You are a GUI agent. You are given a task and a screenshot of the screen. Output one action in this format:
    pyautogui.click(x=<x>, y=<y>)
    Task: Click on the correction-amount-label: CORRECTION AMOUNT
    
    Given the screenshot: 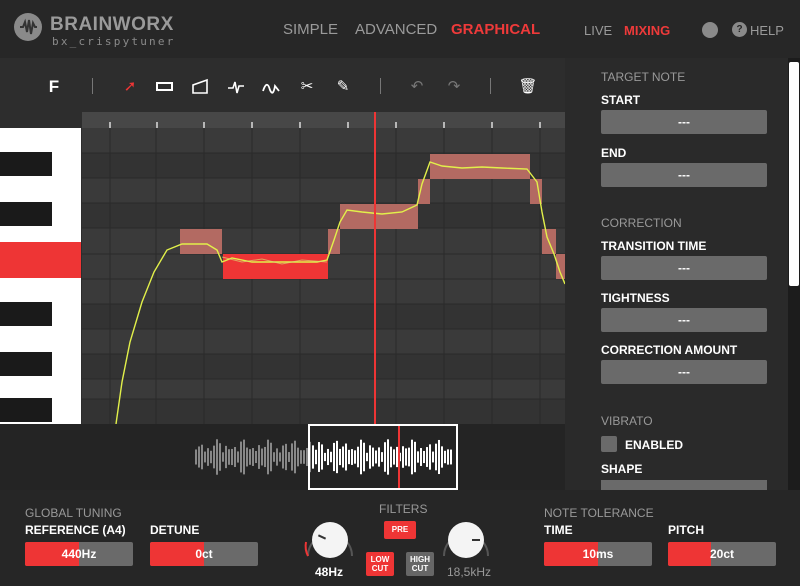 What is the action you would take?
    pyautogui.click(x=669, y=350)
    